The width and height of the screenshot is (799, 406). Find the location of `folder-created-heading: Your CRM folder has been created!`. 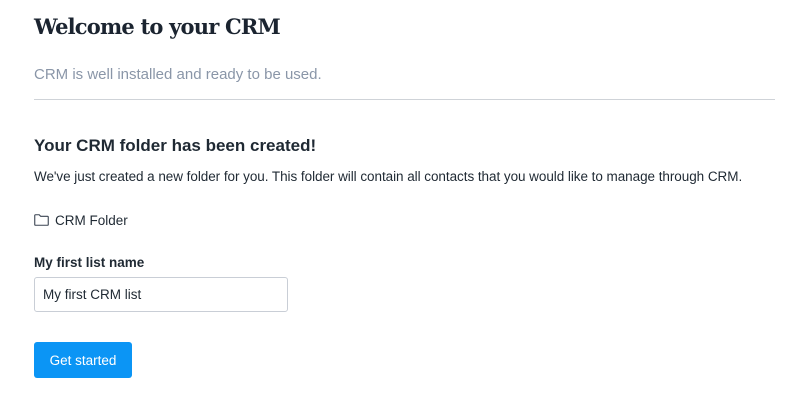

folder-created-heading: Your CRM folder has been created! is located at coordinates (175, 145).